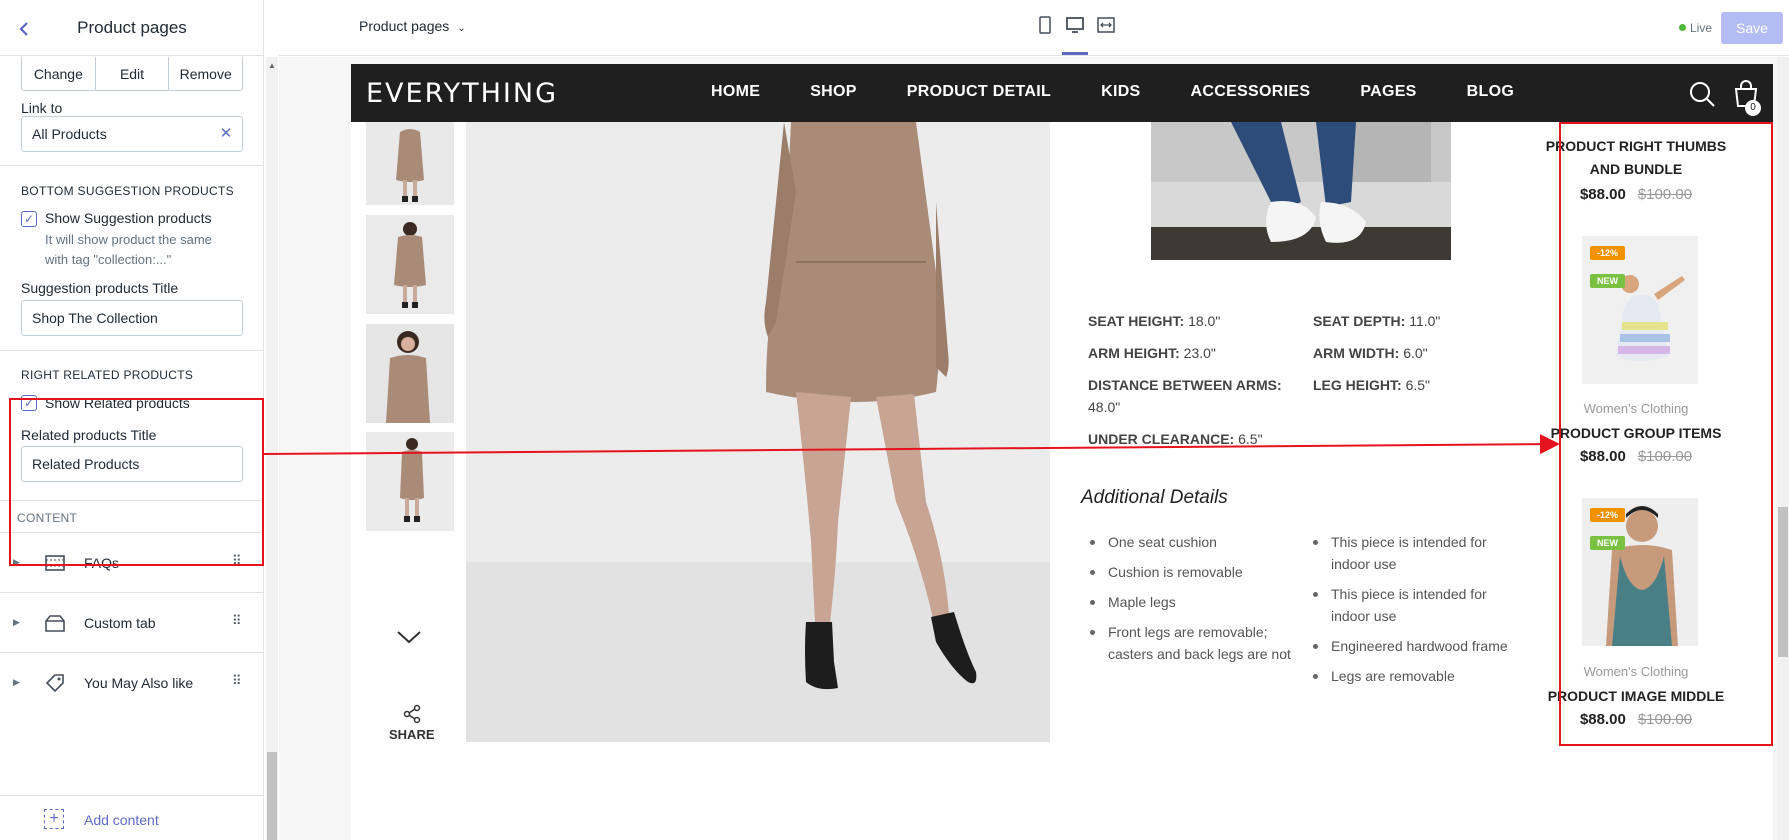 This screenshot has height=840, width=1789. I want to click on store-logo: EVERYTHING, so click(462, 93).